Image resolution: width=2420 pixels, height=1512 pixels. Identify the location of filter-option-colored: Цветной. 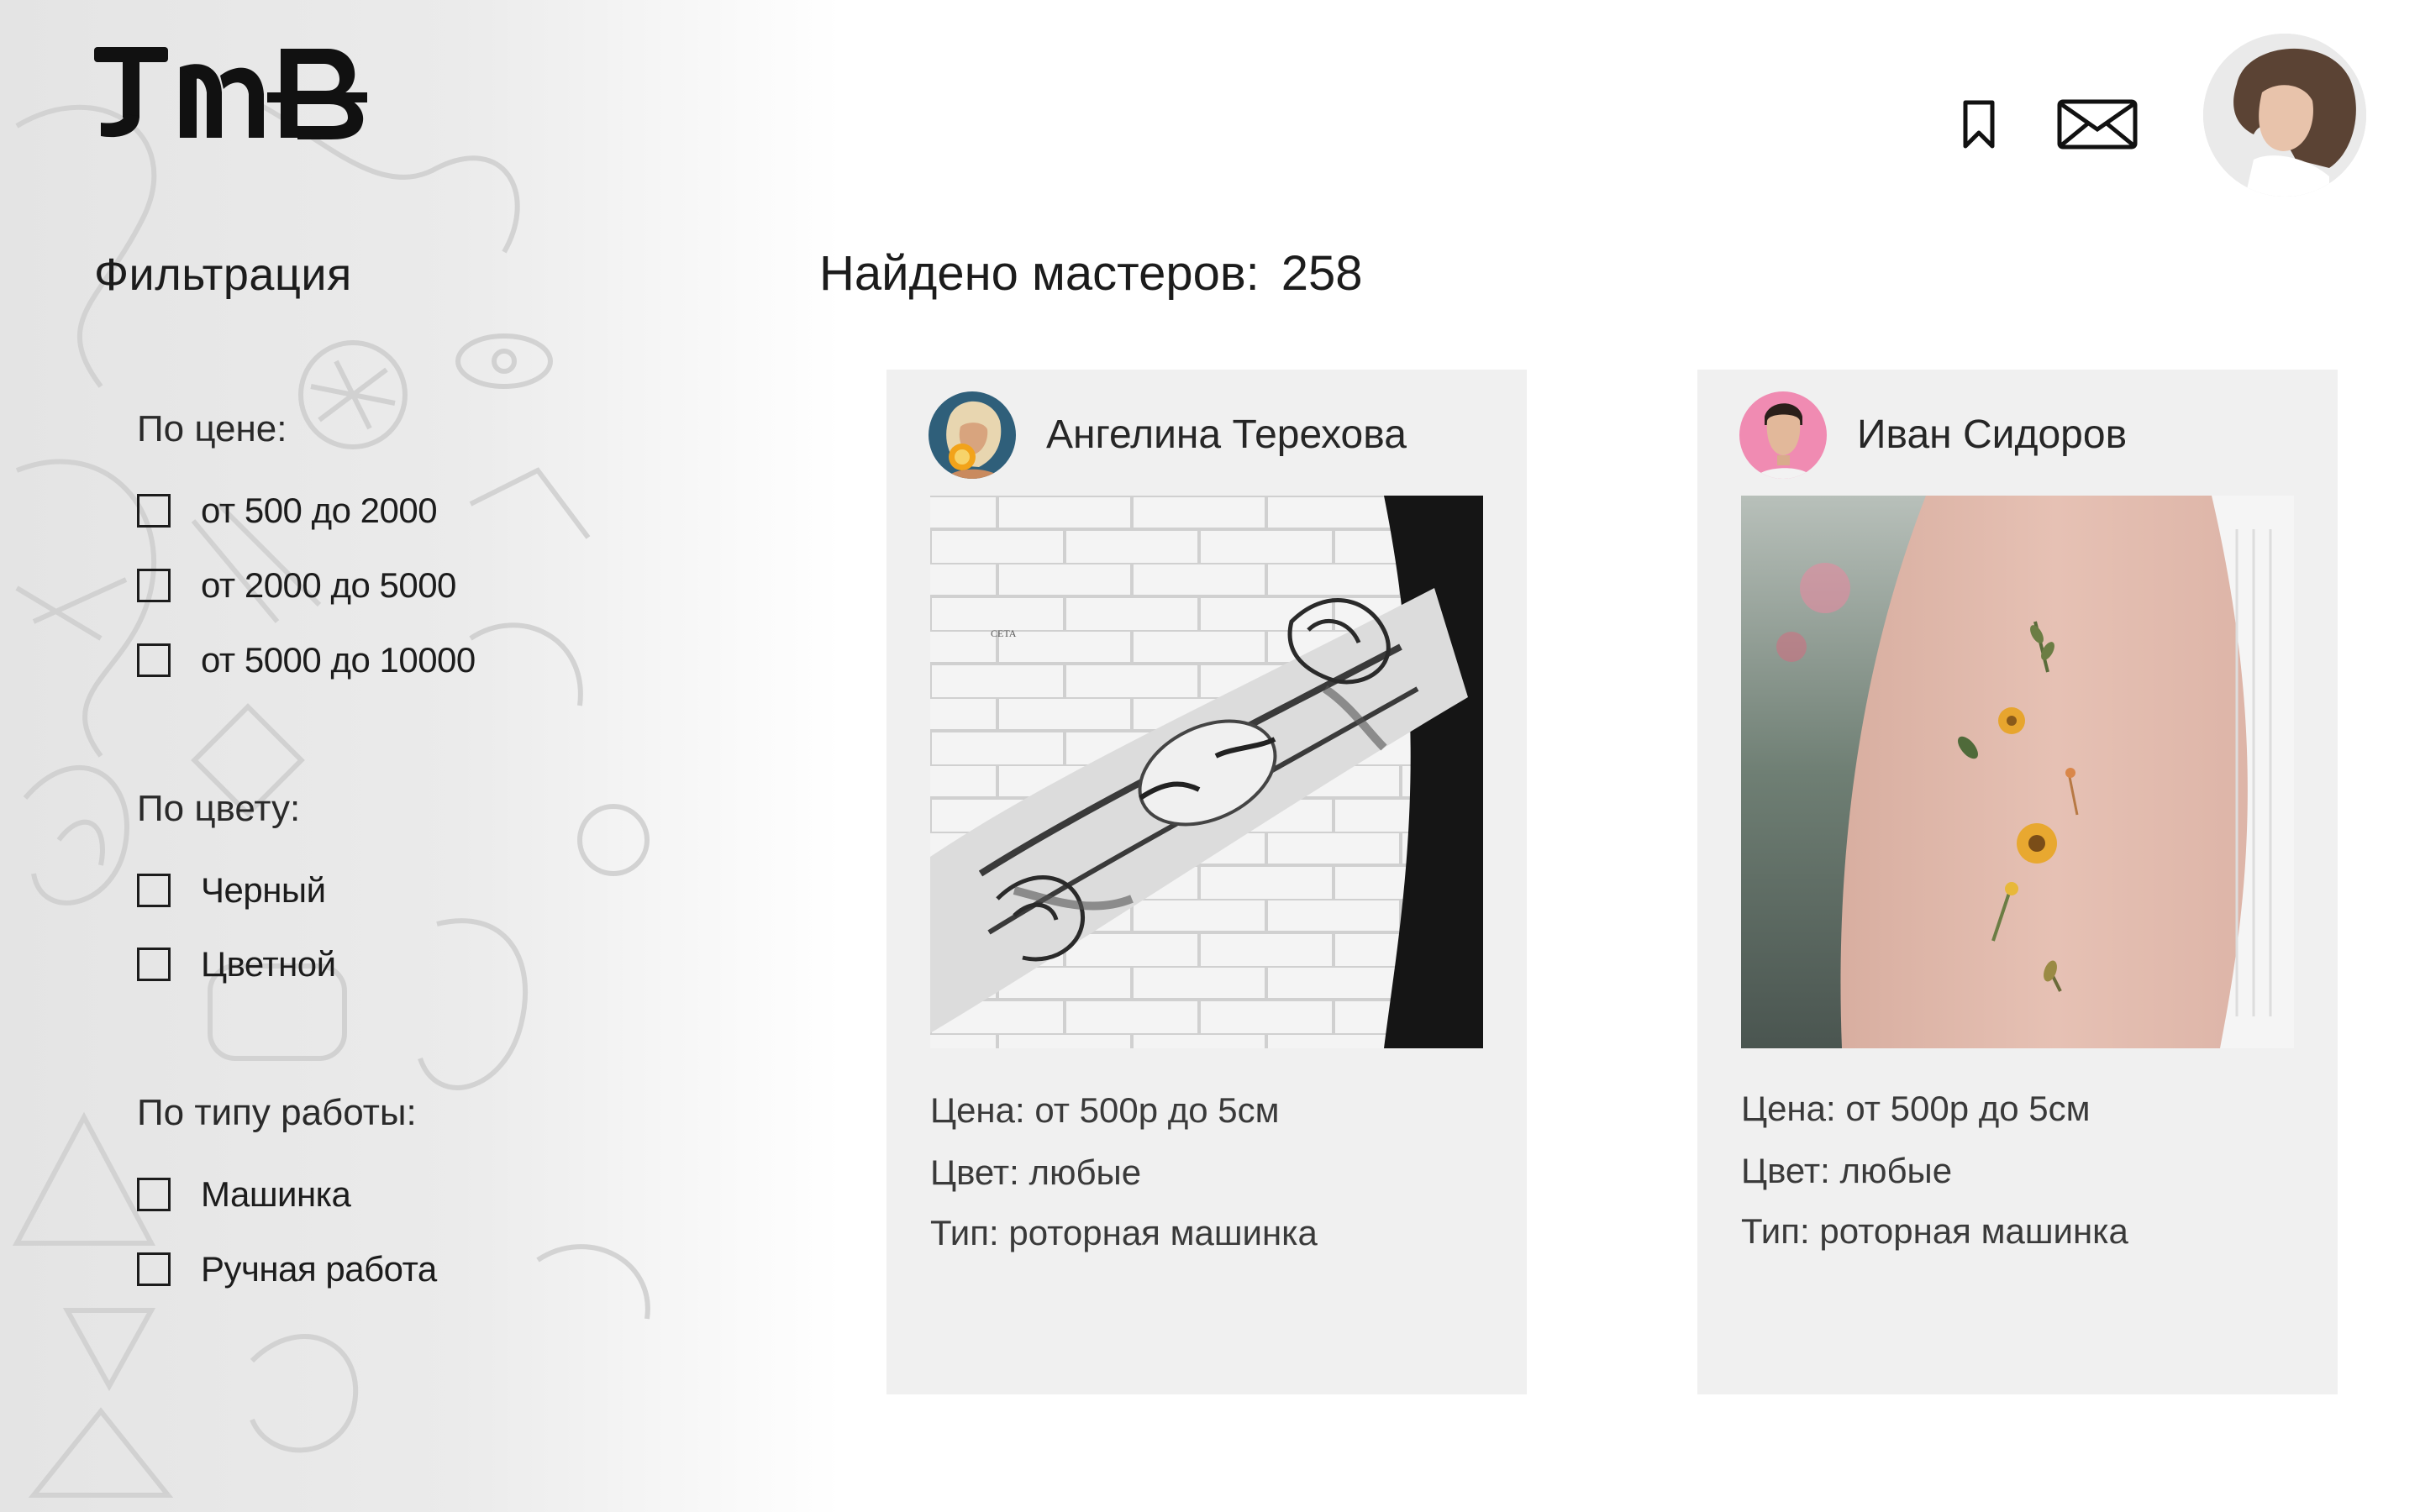
(236, 964).